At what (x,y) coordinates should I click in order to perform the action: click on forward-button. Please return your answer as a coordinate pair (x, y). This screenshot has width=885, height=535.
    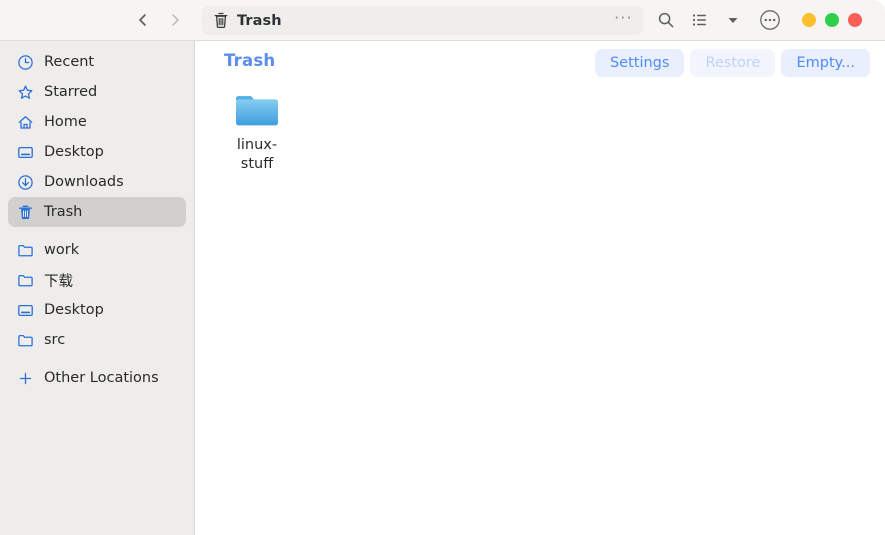
    Looking at the image, I should click on (175, 20).